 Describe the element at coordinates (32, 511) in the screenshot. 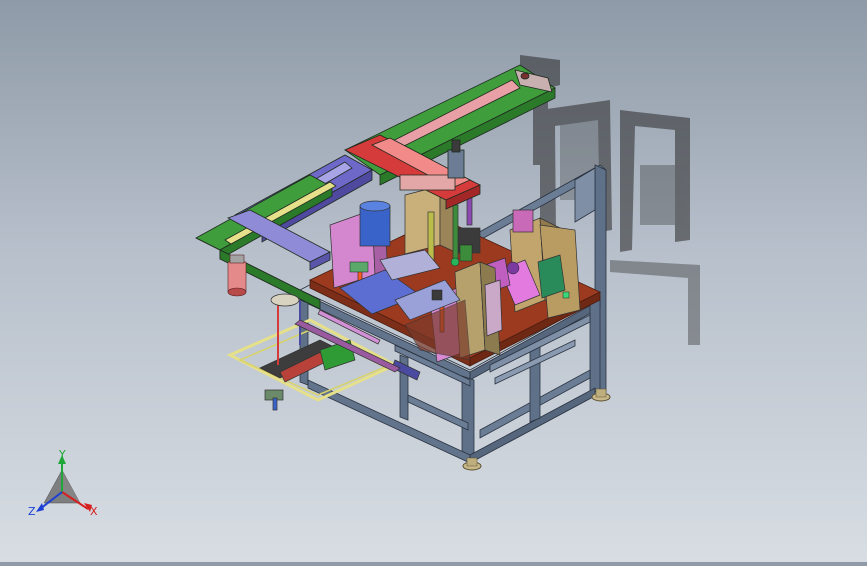

I see `z-axis-label: Z` at that location.